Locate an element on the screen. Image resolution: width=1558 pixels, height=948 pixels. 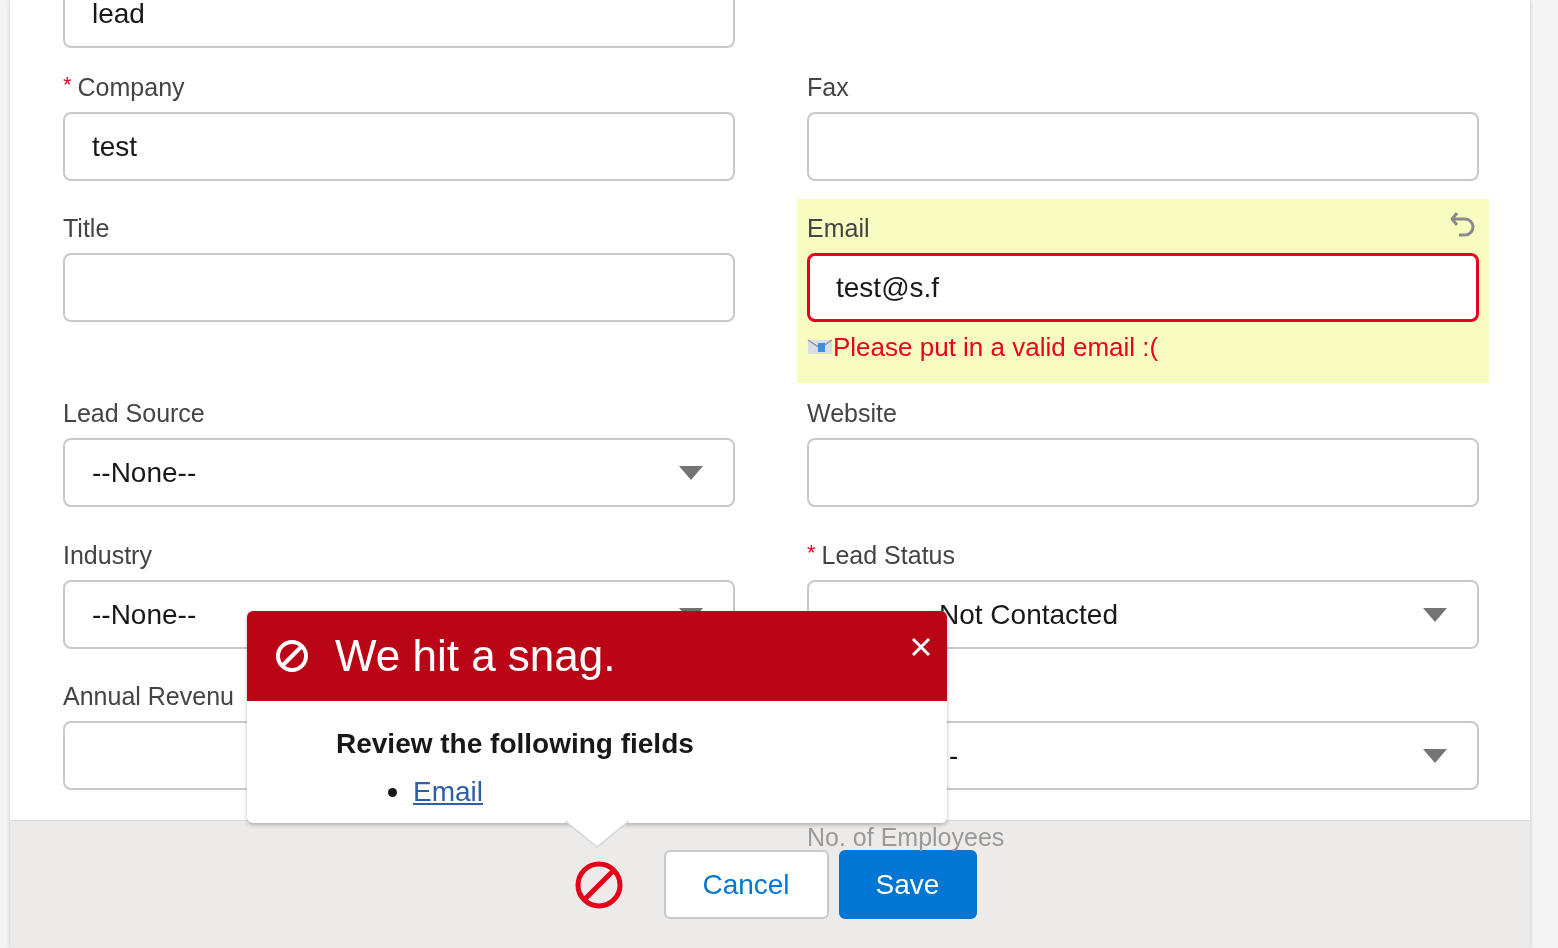
field-label: Industry is located at coordinates (107, 555).